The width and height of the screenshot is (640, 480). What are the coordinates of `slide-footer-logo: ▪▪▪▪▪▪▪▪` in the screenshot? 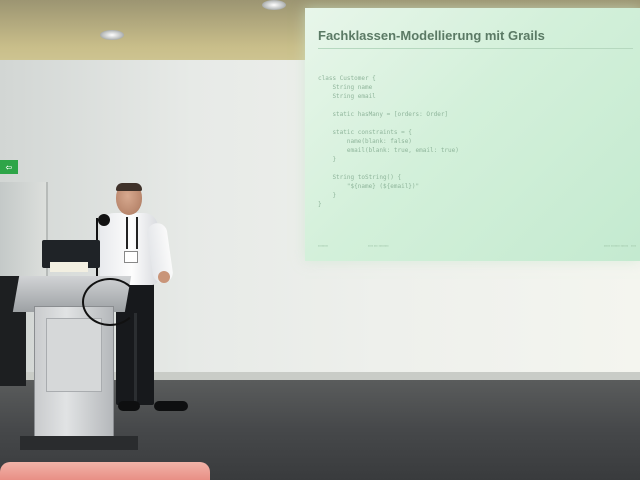 It's located at (323, 246).